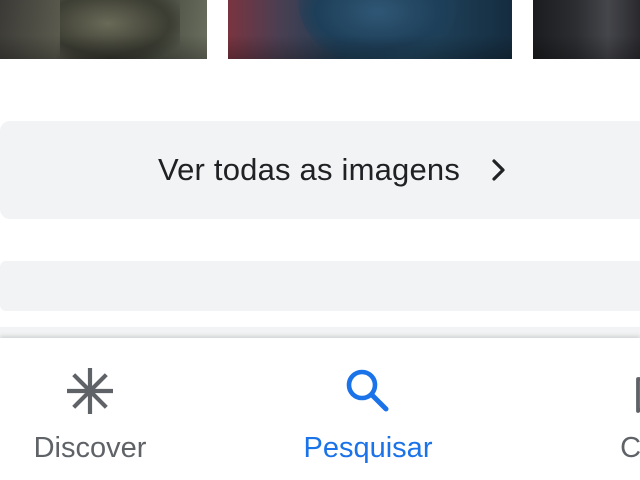 This screenshot has width=640, height=480. Describe the element at coordinates (630, 448) in the screenshot. I see `nav-label-collections: Cole` at that location.